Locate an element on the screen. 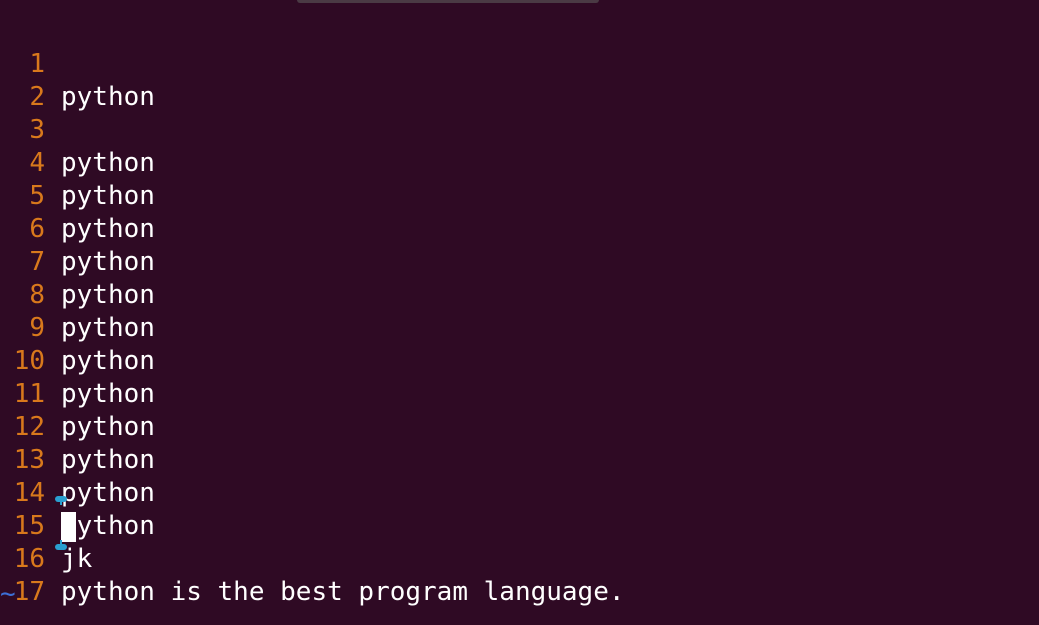 The width and height of the screenshot is (1039, 625). line-text: python is the best program language. is located at coordinates (343, 592).